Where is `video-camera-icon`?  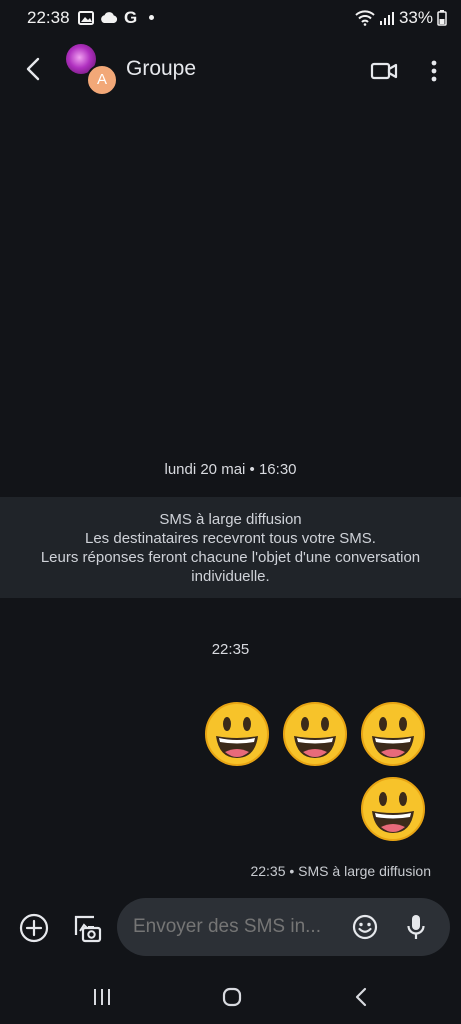
video-camera-icon is located at coordinates (384, 71).